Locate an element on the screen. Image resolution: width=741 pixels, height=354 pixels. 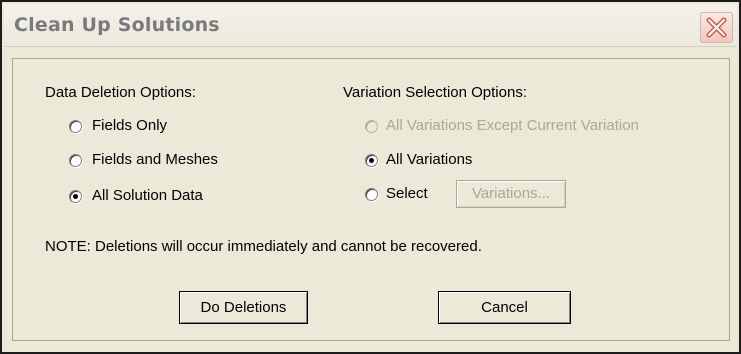
dialog-title: Clean Up Solutions is located at coordinates (117, 25).